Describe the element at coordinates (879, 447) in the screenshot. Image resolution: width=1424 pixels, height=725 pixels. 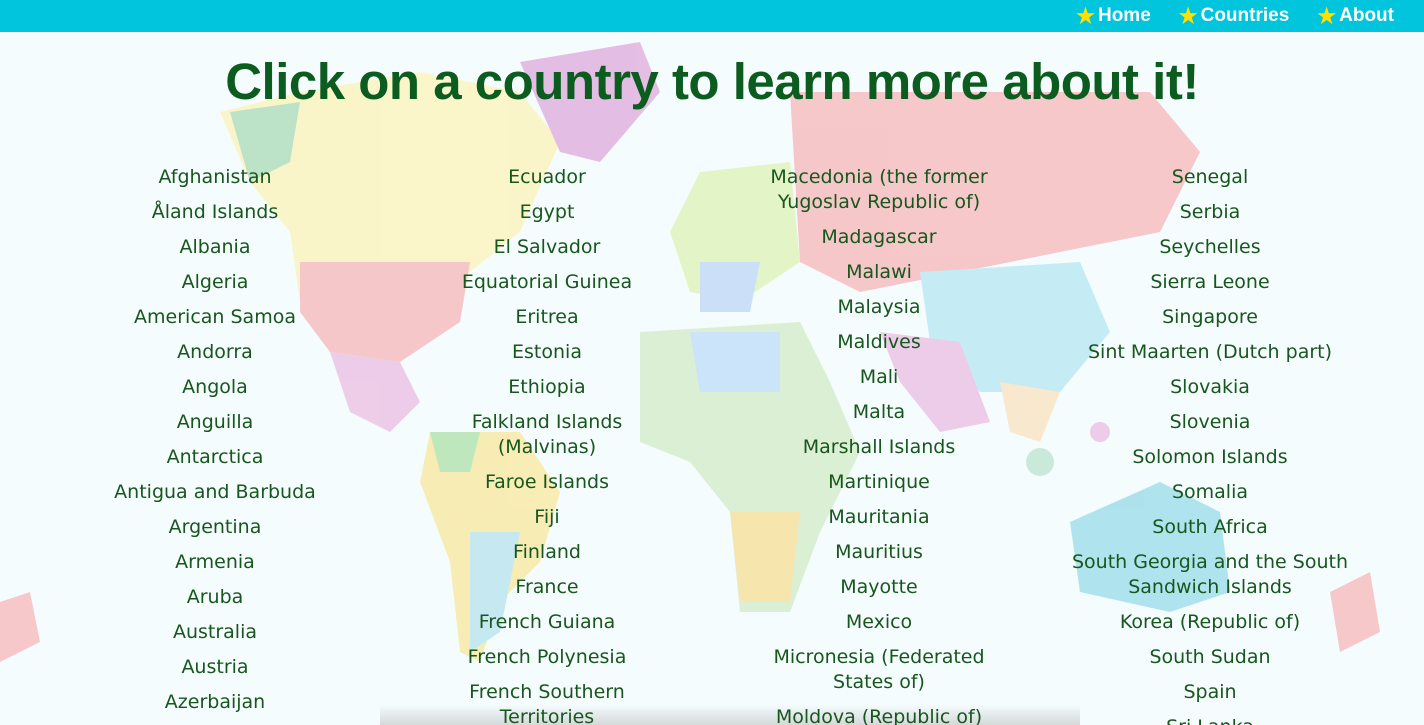
I see `country-link: Marshall Islands` at that location.